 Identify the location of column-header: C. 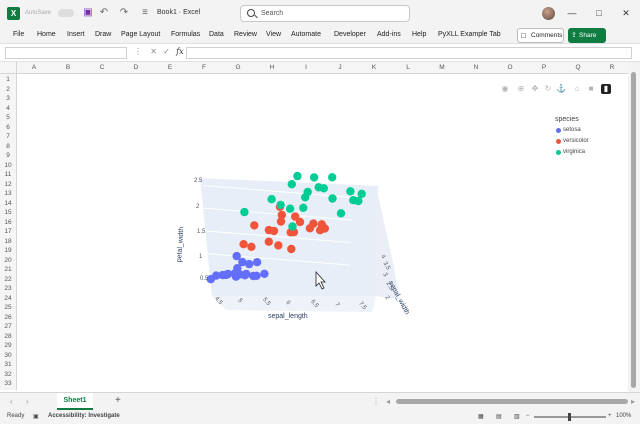
(102, 67).